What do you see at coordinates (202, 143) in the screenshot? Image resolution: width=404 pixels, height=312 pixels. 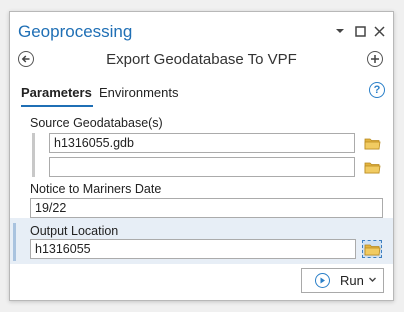 I see `source-geodatabase-input-1: h1316055.gdb` at bounding box center [202, 143].